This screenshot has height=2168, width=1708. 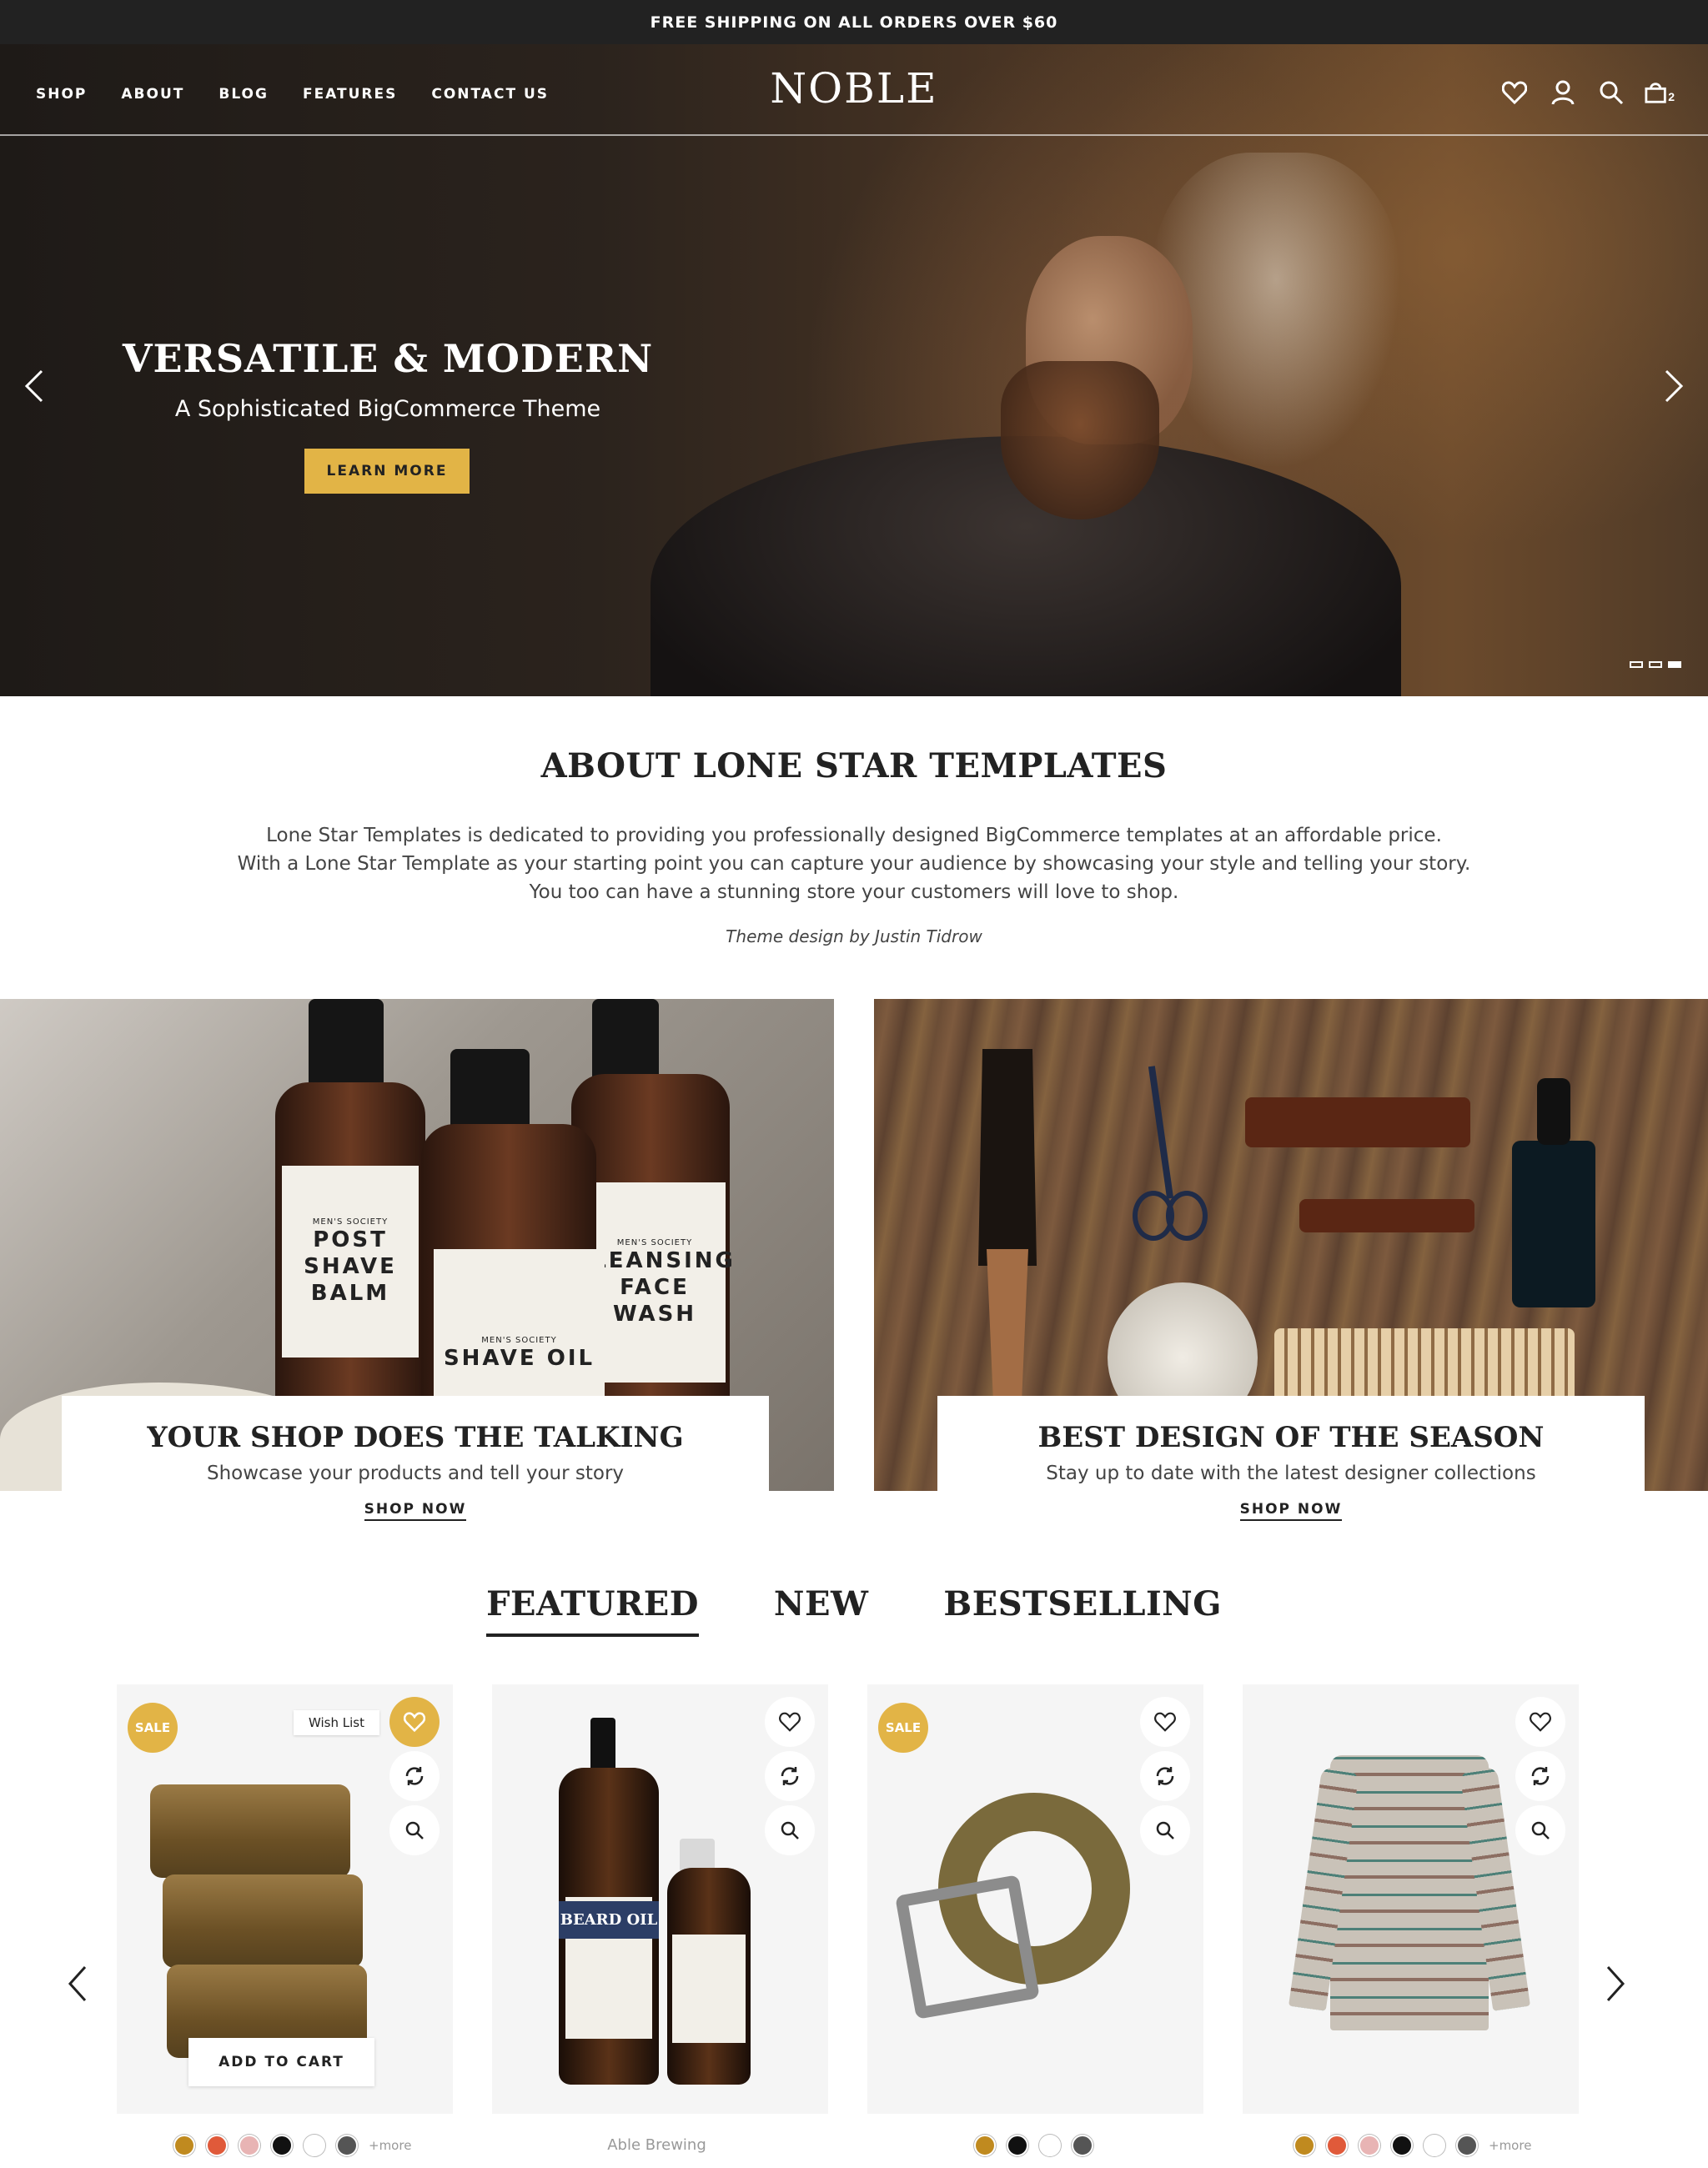 I want to click on oil-dropper, so click(x=1553, y=1111).